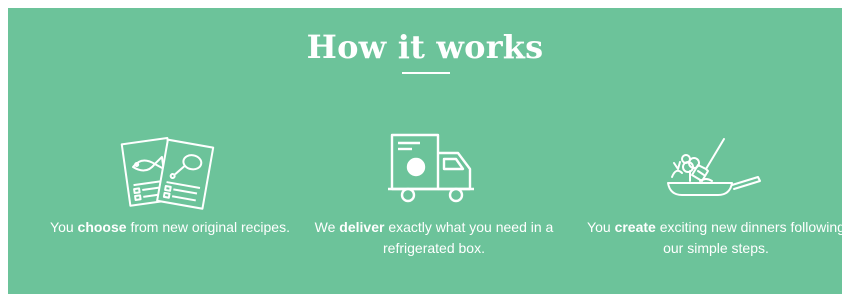 This screenshot has width=842, height=301. What do you see at coordinates (425, 47) in the screenshot?
I see `section-title: How it works` at bounding box center [425, 47].